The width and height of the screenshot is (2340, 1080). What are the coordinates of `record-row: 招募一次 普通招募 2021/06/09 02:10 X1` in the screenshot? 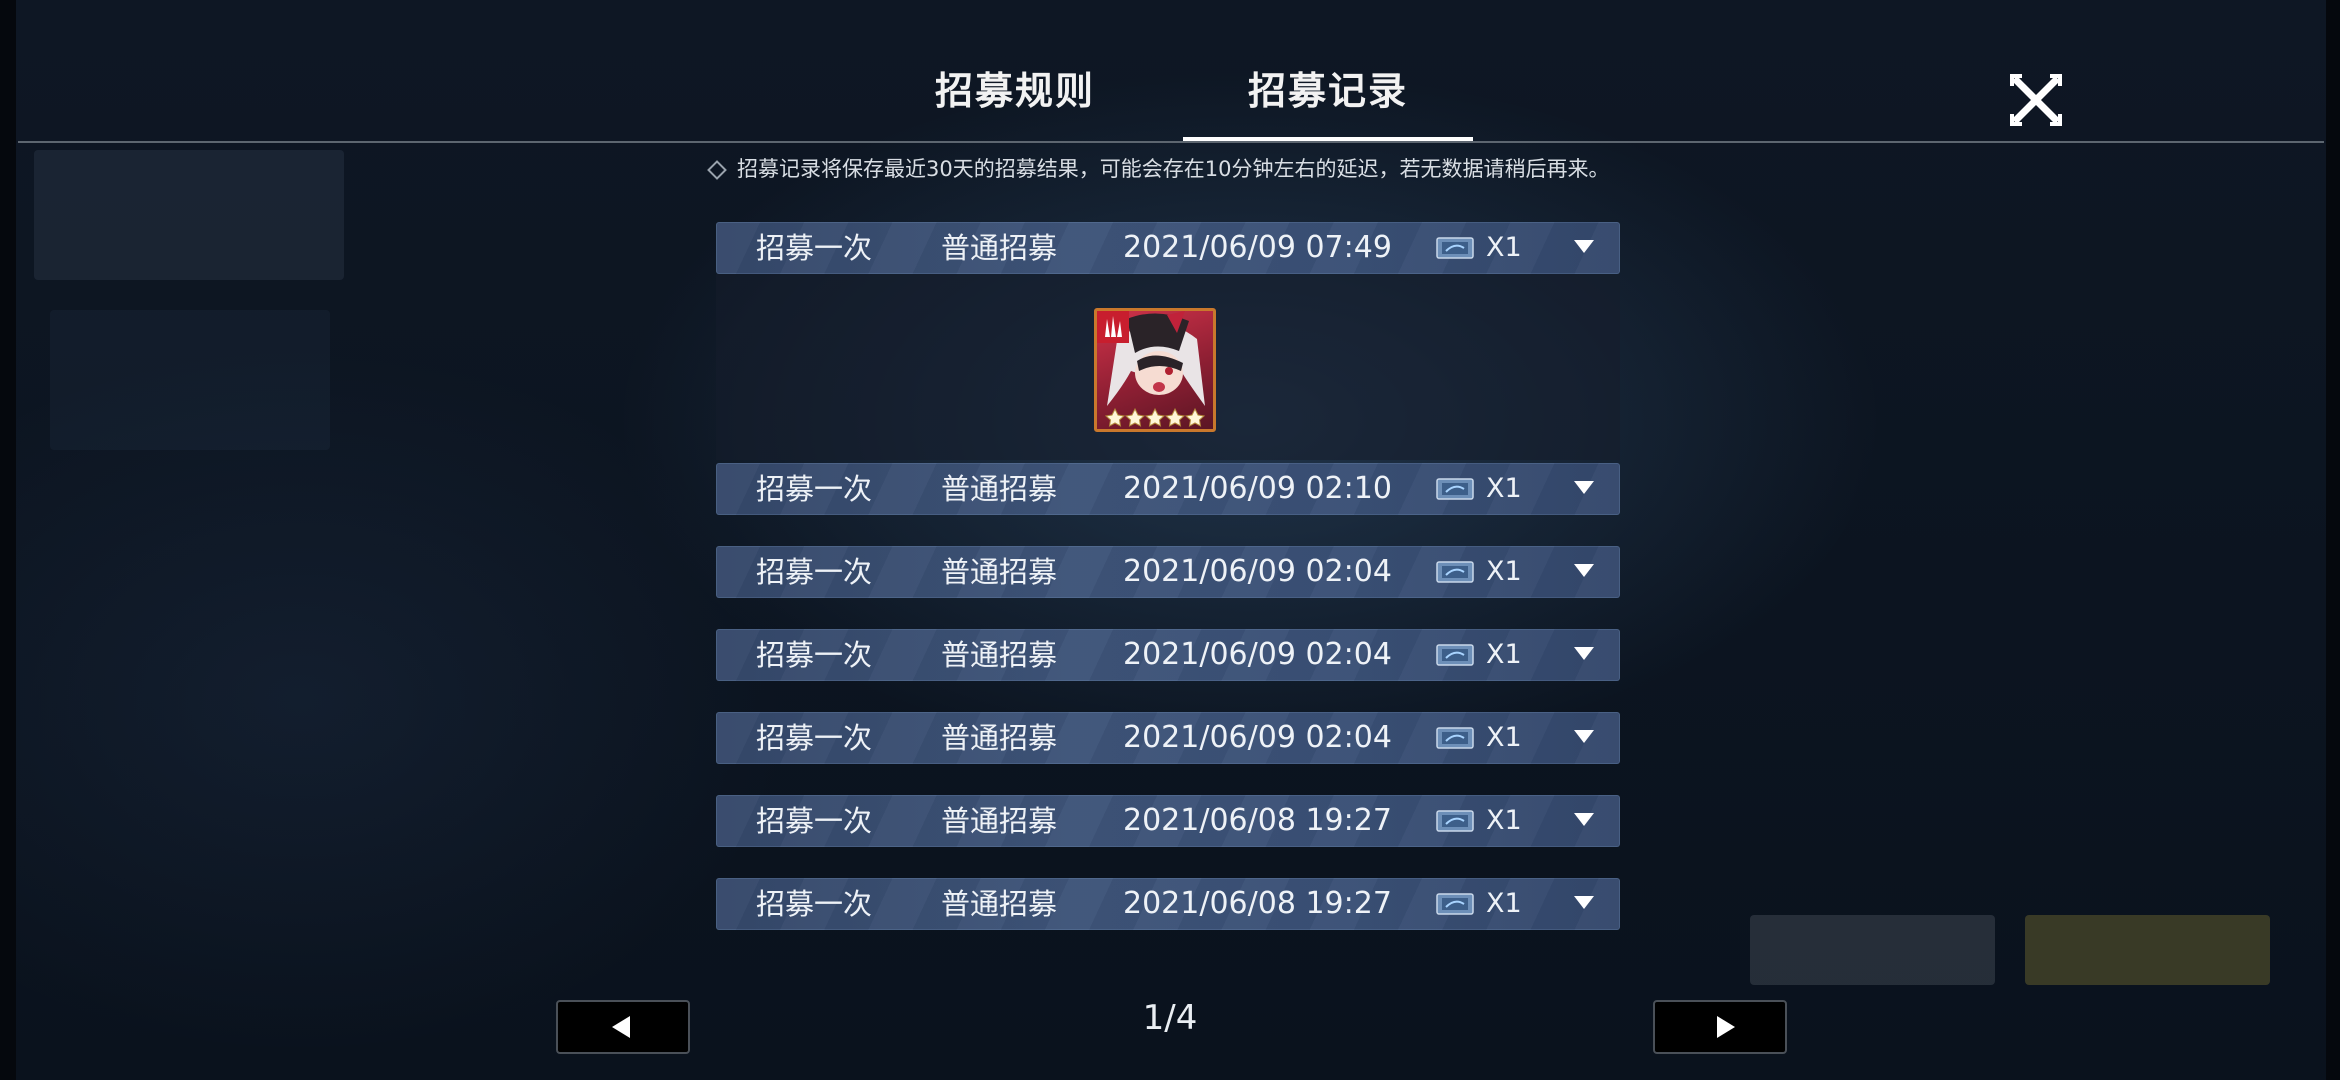 It's located at (1168, 489).